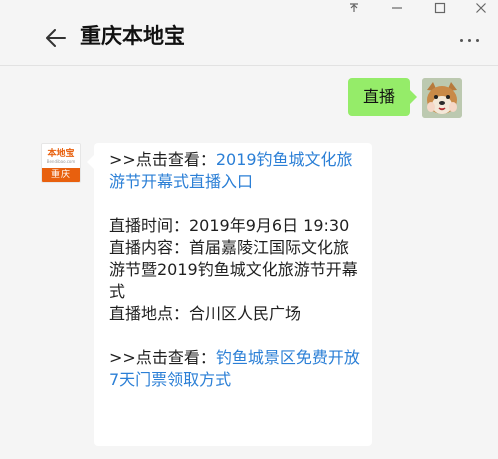 This screenshot has width=498, height=459. I want to click on back-button, so click(56, 38).